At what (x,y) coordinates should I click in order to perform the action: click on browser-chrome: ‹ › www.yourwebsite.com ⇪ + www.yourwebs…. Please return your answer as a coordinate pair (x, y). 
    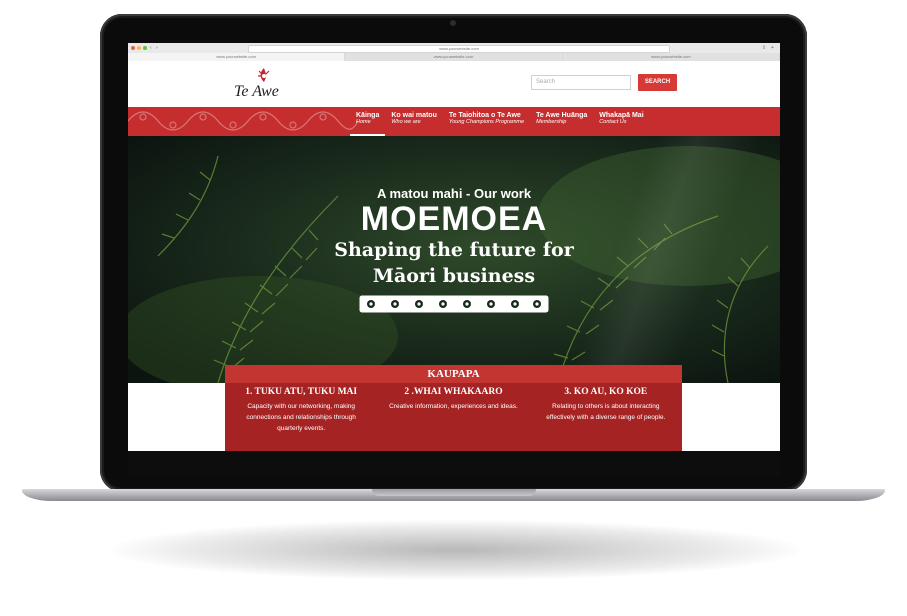
    Looking at the image, I should click on (454, 52).